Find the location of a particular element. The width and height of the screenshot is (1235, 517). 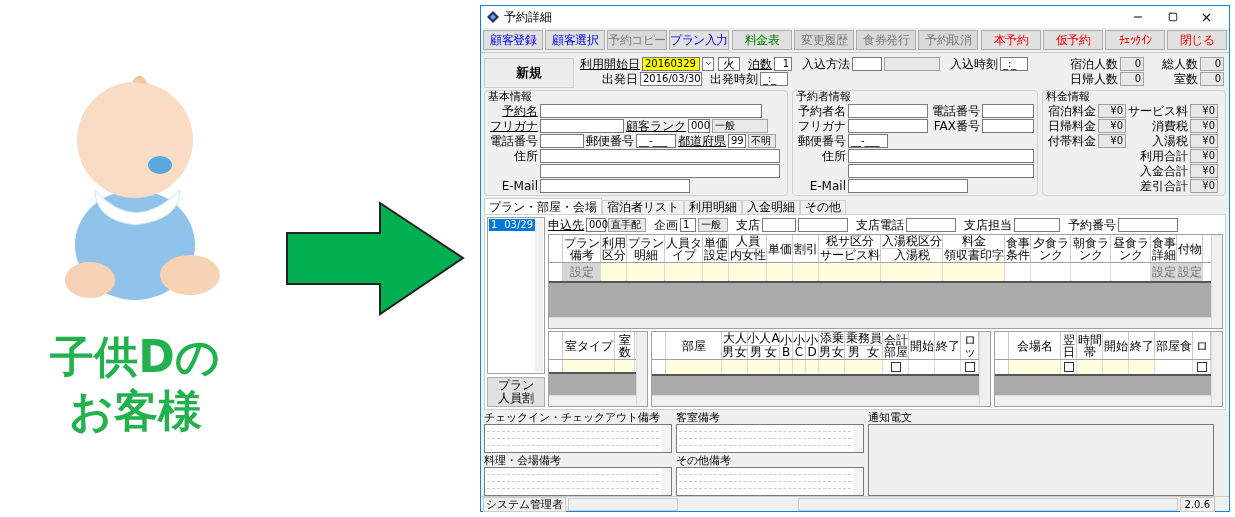

text-field: 99 is located at coordinates (737, 140).